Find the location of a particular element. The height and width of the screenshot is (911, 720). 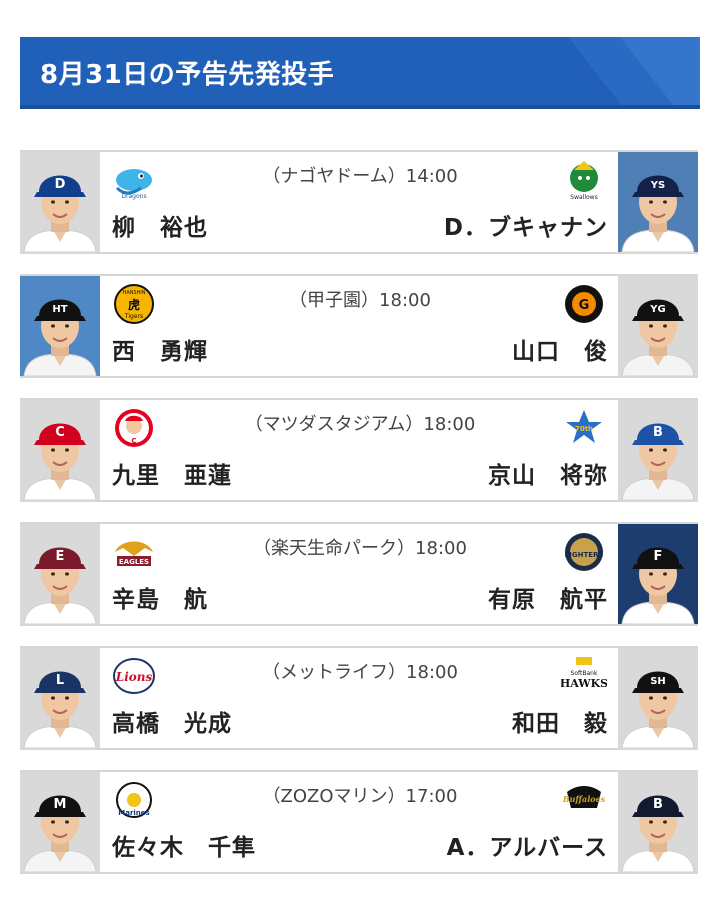

svg-text: G is located at coordinates (584, 305).